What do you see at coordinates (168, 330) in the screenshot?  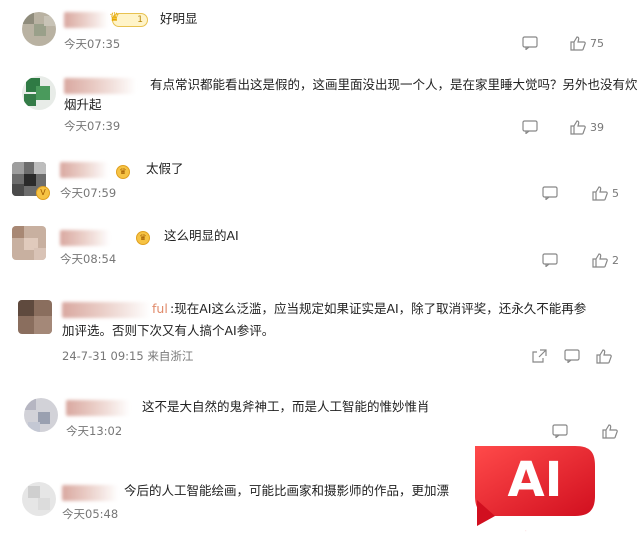 I see `comment-text-continued: 加评选。否则下次又有人搞个AI参评。` at bounding box center [168, 330].